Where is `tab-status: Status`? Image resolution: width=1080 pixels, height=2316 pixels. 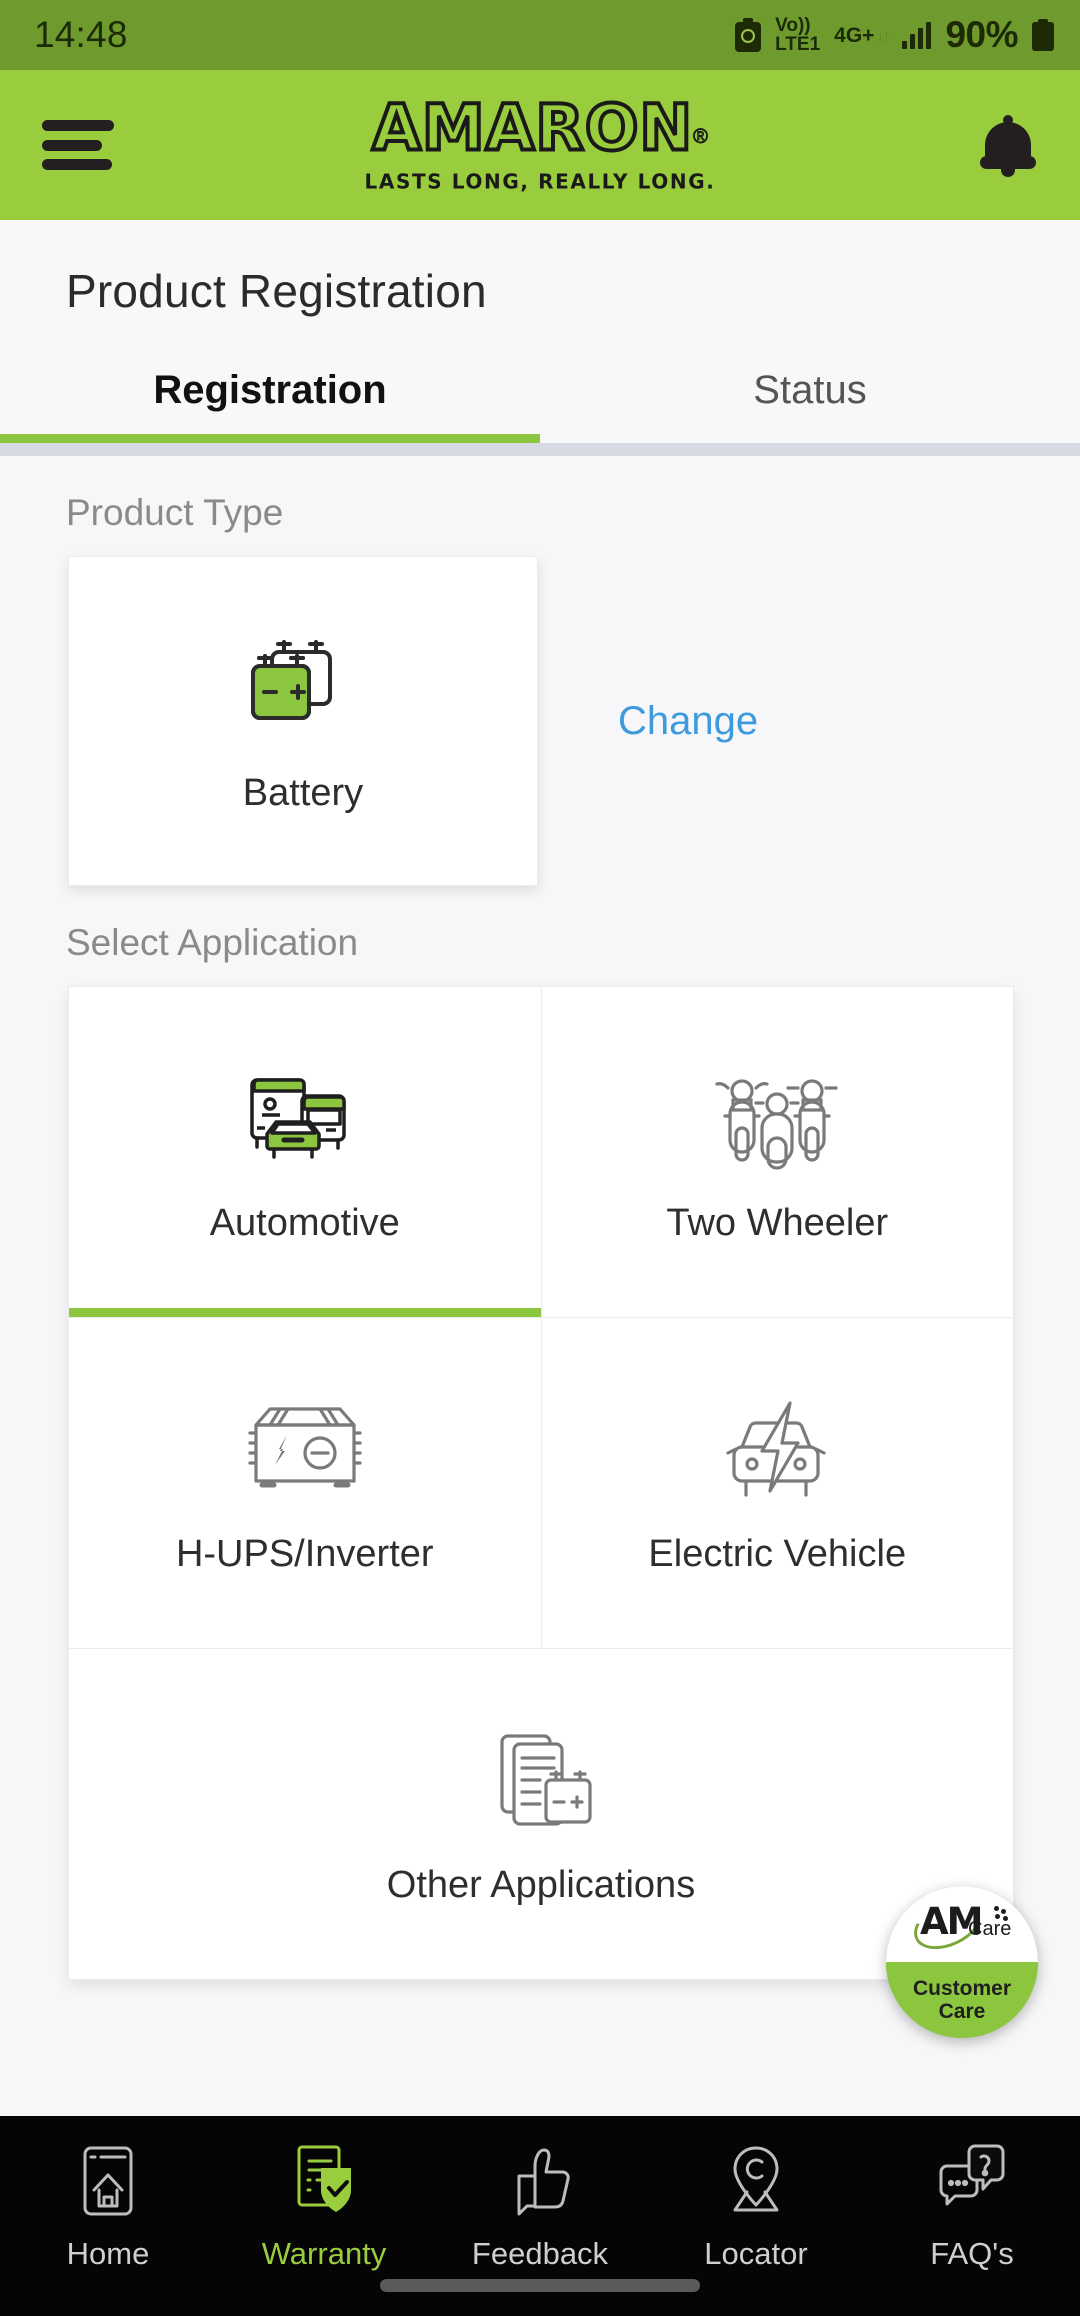
tab-status: Status is located at coordinates (810, 399).